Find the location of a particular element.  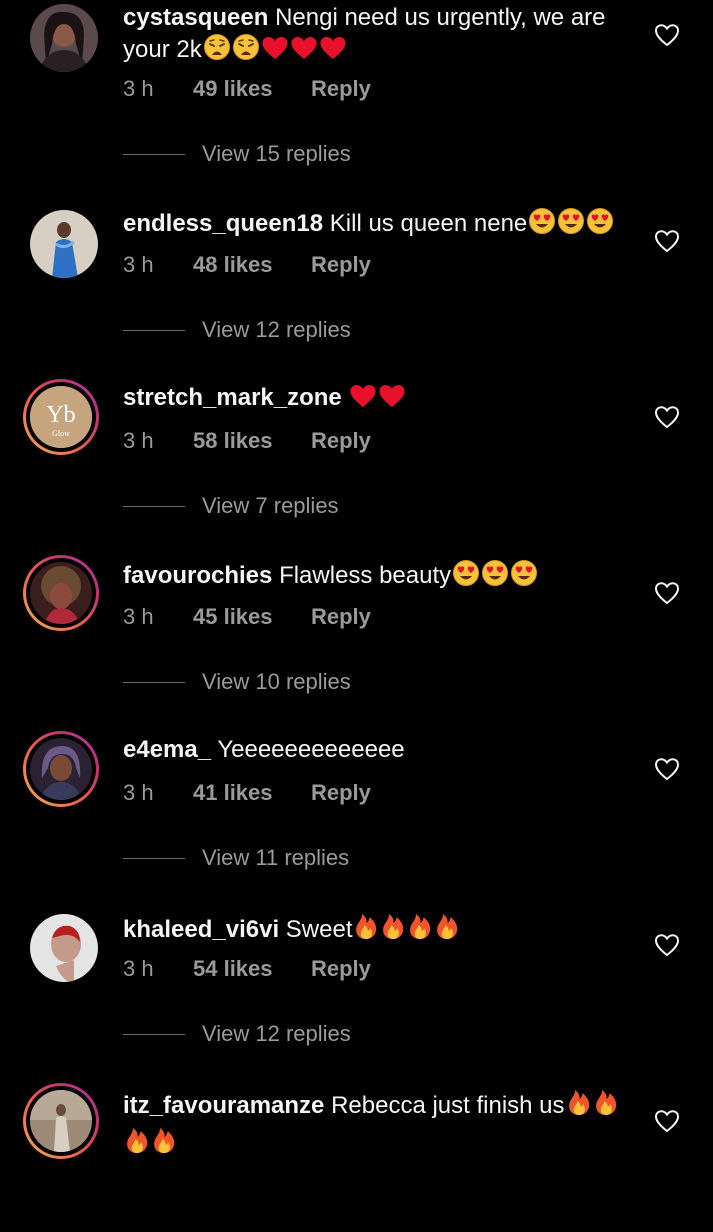

comment-text: e4ema_ Yeeeeeeeeeeeee is located at coordinates (378, 750).